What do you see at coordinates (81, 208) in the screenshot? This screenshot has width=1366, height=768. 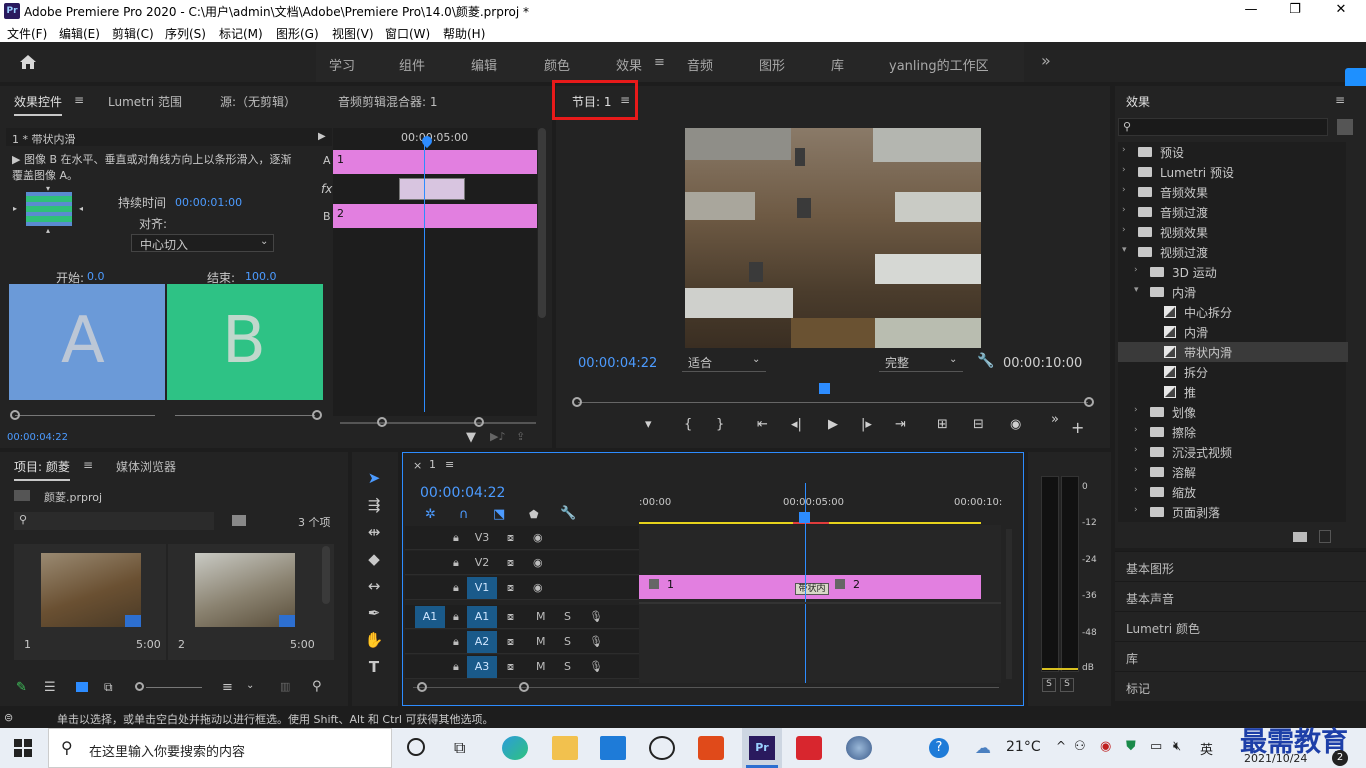 I see `direction-east-icon: ◂` at bounding box center [81, 208].